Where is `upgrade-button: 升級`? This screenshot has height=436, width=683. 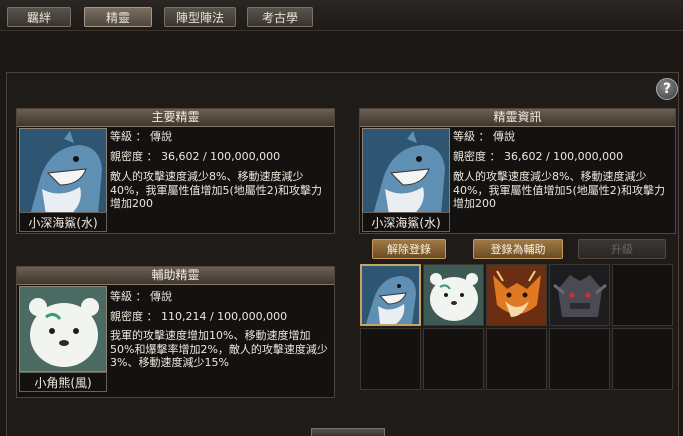 upgrade-button: 升級 is located at coordinates (622, 249).